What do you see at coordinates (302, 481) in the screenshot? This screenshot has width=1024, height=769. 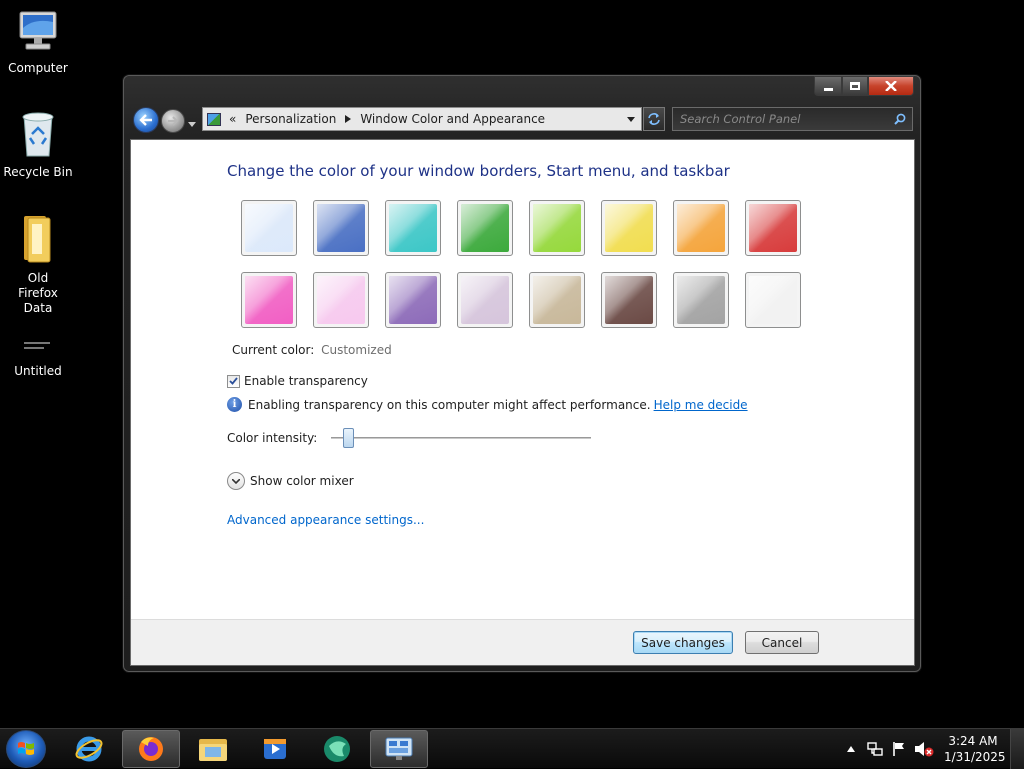 I see `show-color-mixer-label: Show color mixer` at bounding box center [302, 481].